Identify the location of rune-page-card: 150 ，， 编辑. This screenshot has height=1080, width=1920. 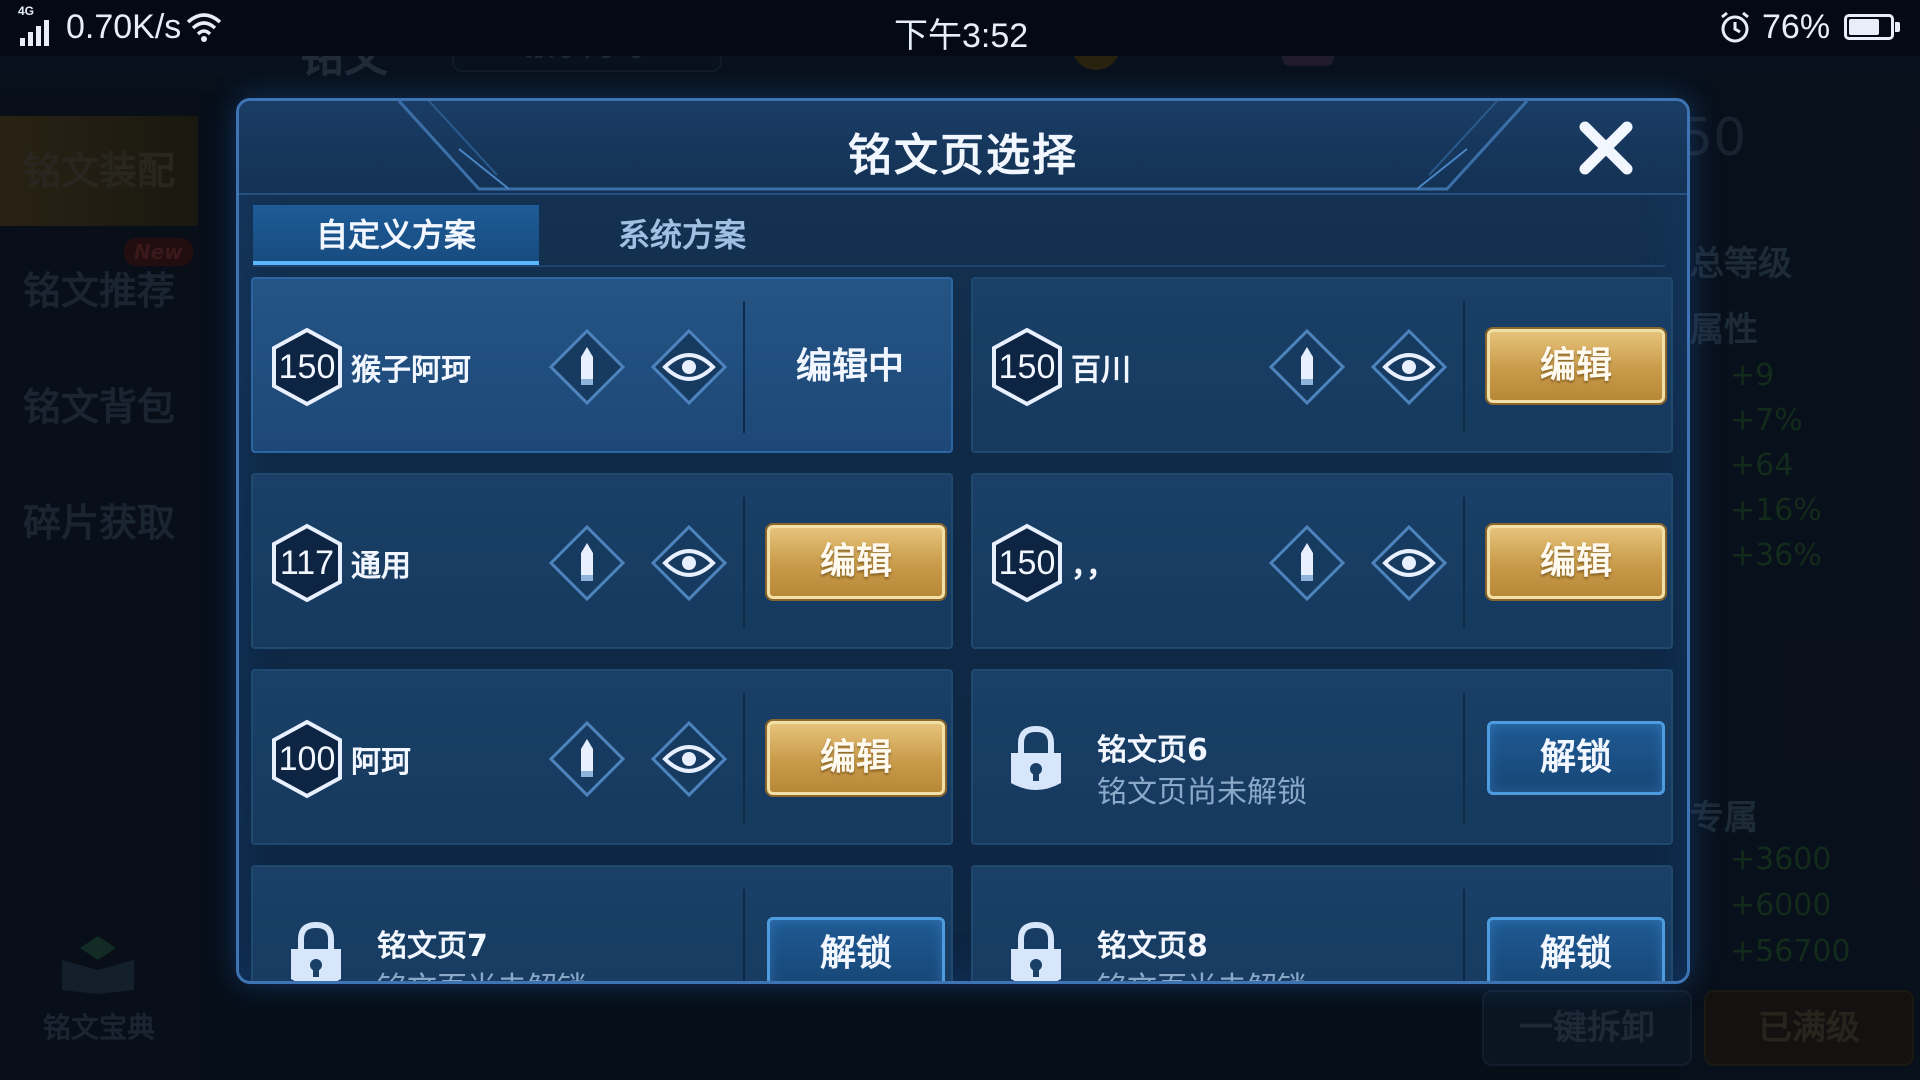
(1322, 561).